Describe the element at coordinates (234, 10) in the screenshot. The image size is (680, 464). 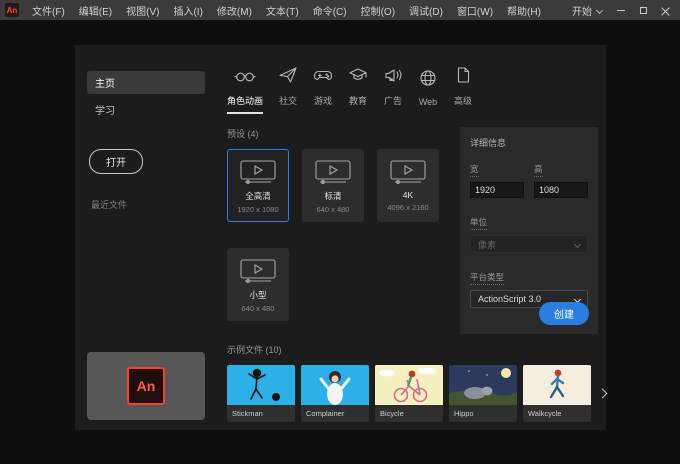
I see `menu-modify: 修改(M)` at that location.